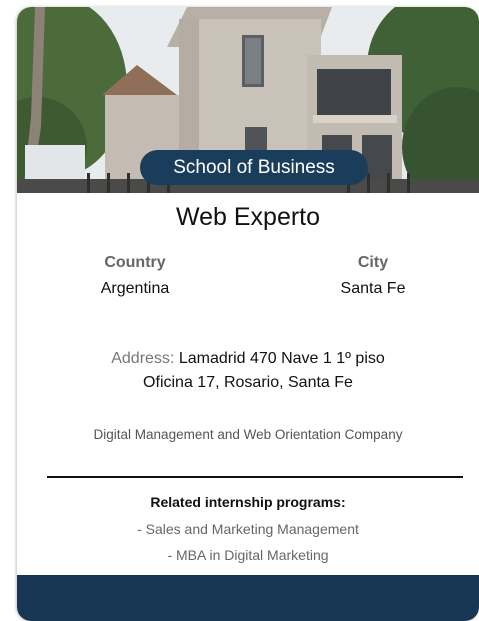  Describe the element at coordinates (135, 288) in the screenshot. I see `country-value: Argentina` at that location.